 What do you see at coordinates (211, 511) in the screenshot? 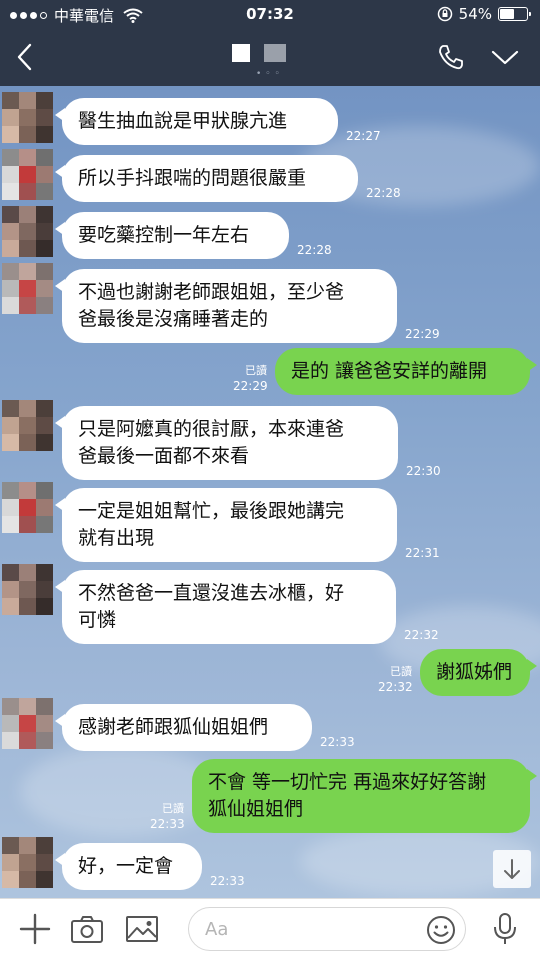
I see `message-text-line: 一定是姐姐幫忙，最後跟她講完` at bounding box center [211, 511].